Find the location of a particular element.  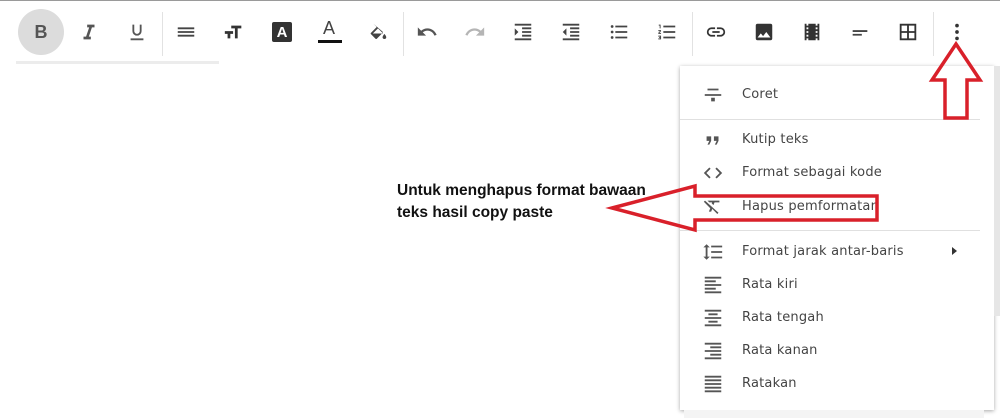

menu-item-label: Kutip teks is located at coordinates (775, 139).